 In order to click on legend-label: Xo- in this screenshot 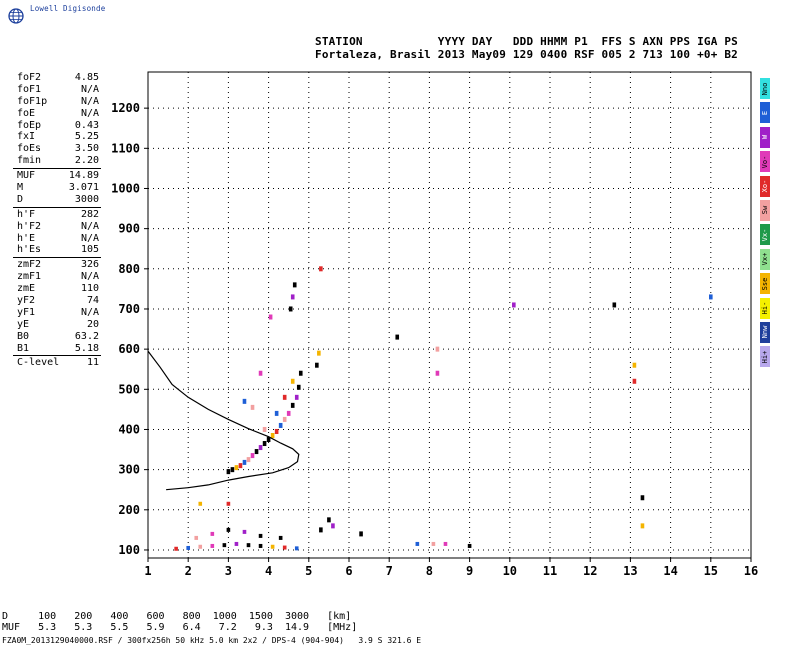, I will do `click(765, 186)`.